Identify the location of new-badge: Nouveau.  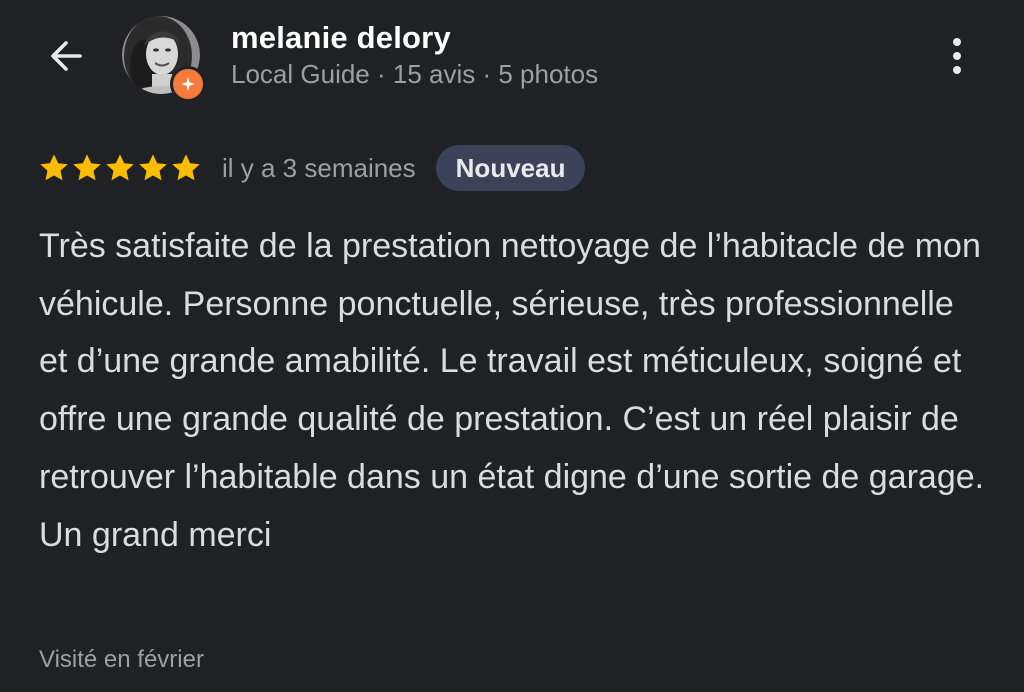
(510, 168).